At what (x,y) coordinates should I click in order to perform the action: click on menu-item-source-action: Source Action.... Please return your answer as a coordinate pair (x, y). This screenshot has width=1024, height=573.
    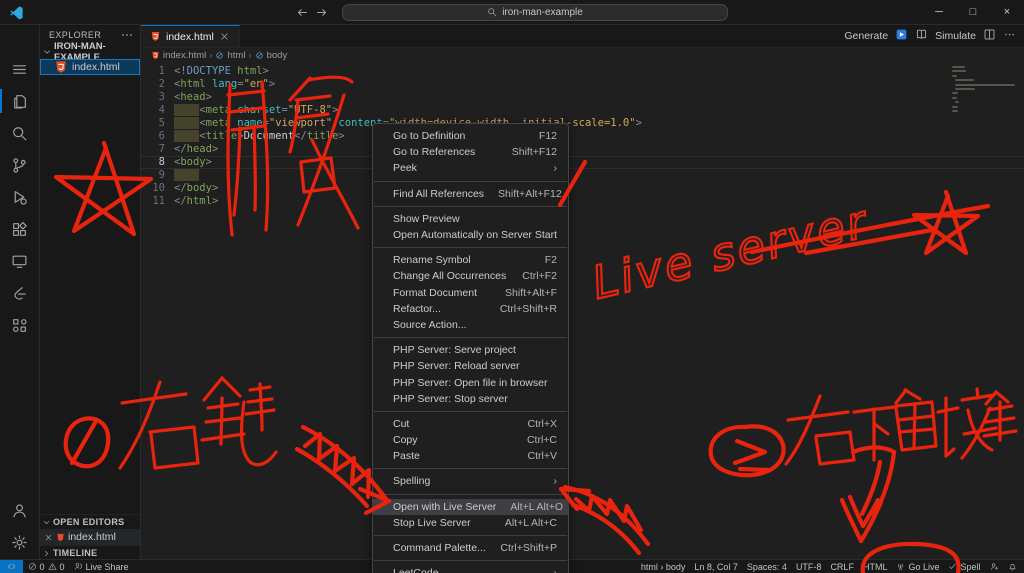
    Looking at the image, I should click on (470, 325).